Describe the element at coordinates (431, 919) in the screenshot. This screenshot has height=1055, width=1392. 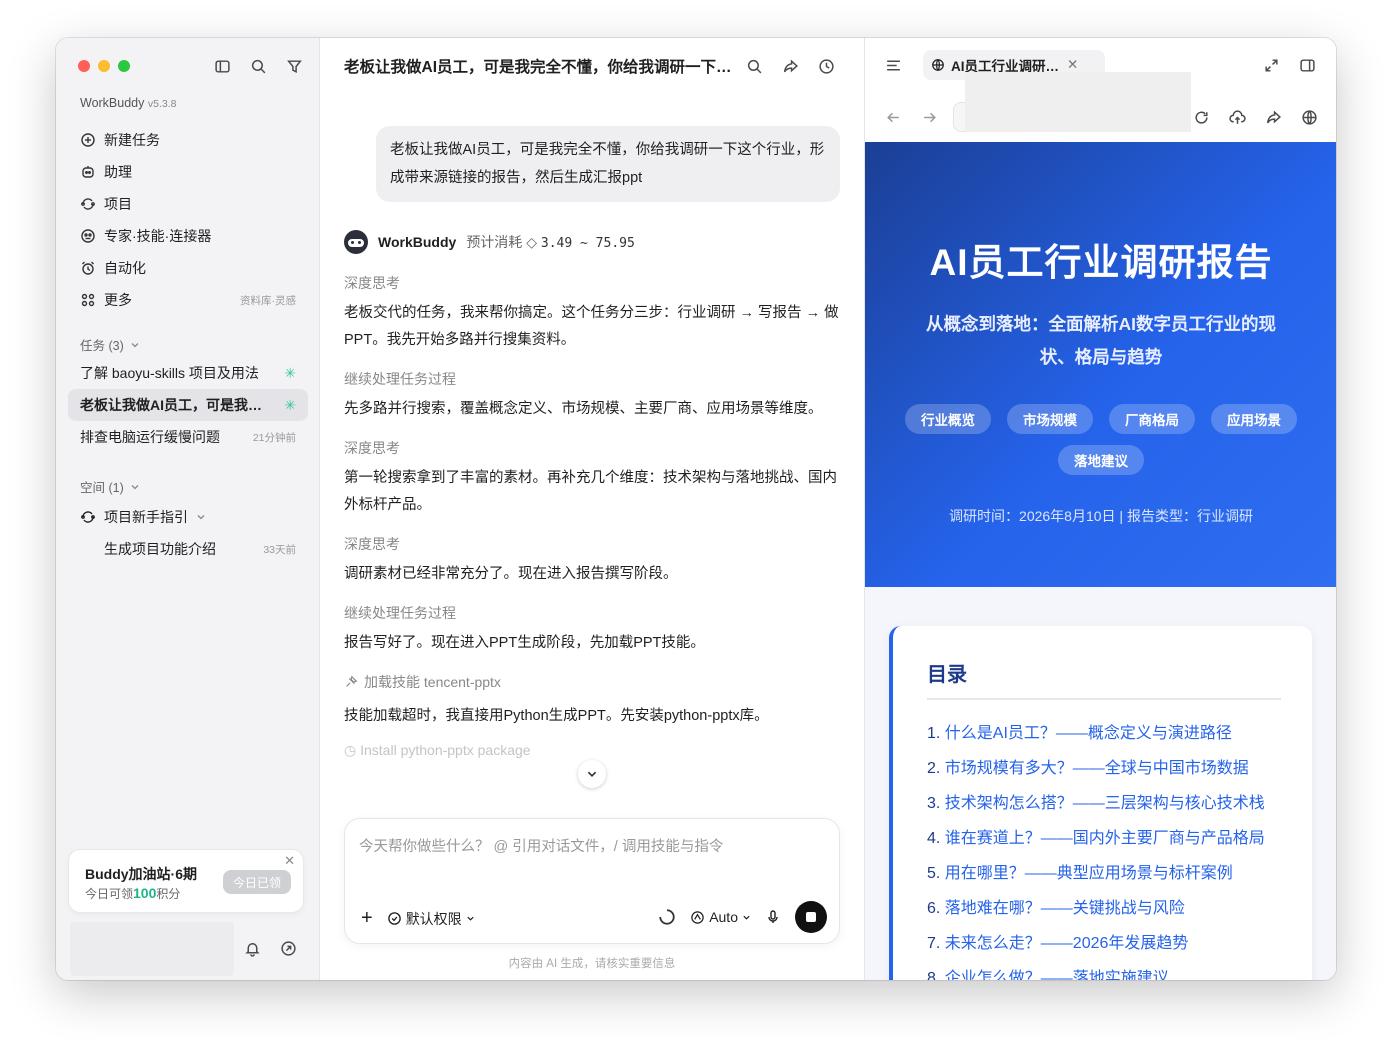
I see `permission-dropdown: 默认权限` at that location.